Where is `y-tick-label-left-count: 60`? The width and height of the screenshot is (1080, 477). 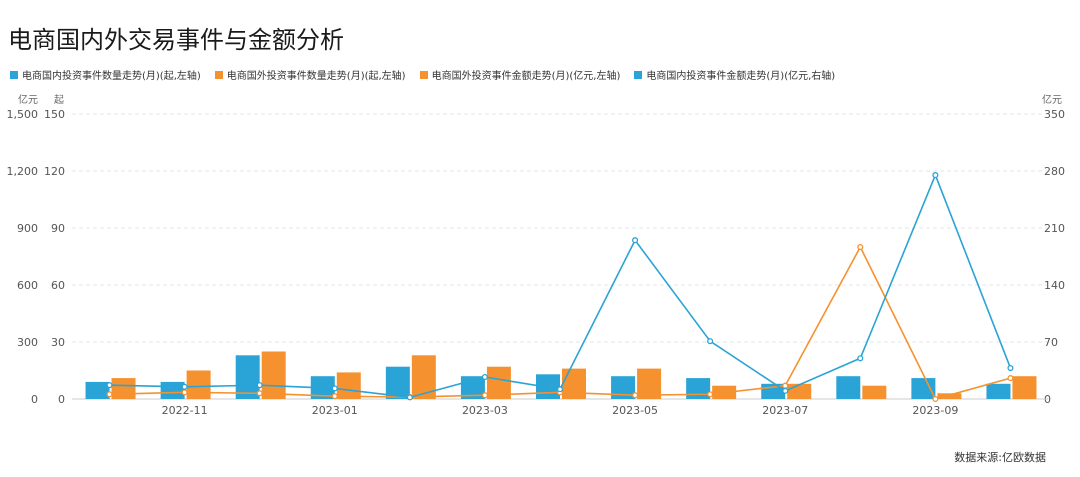
y-tick-label-left-count: 60 is located at coordinates (58, 285).